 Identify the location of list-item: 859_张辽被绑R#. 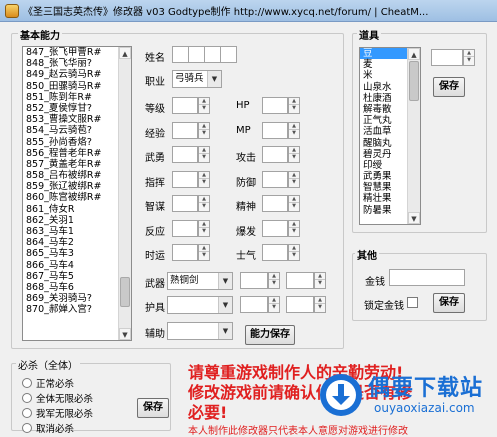
(77, 186).